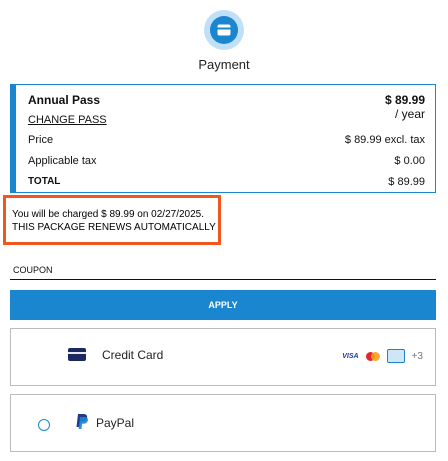  Describe the element at coordinates (382, 356) in the screenshot. I see `card-brands: VISA +3` at that location.